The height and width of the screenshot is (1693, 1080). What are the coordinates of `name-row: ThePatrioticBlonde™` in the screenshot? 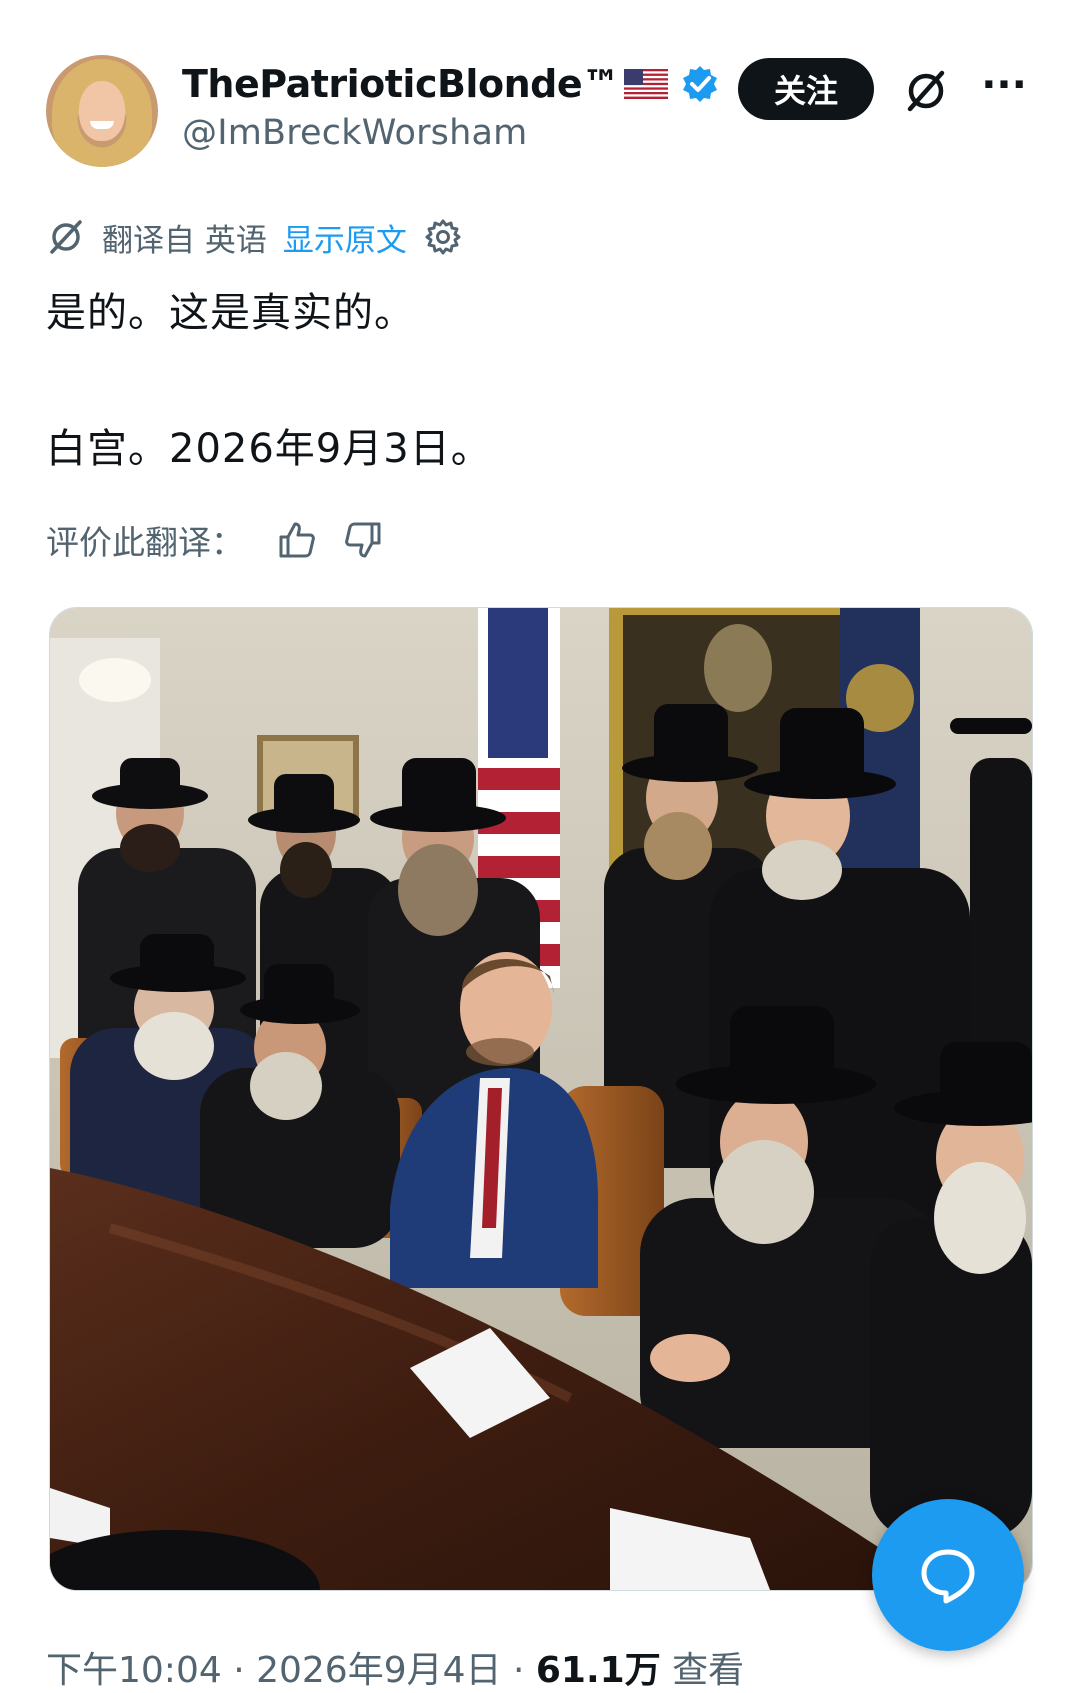 It's located at (451, 84).